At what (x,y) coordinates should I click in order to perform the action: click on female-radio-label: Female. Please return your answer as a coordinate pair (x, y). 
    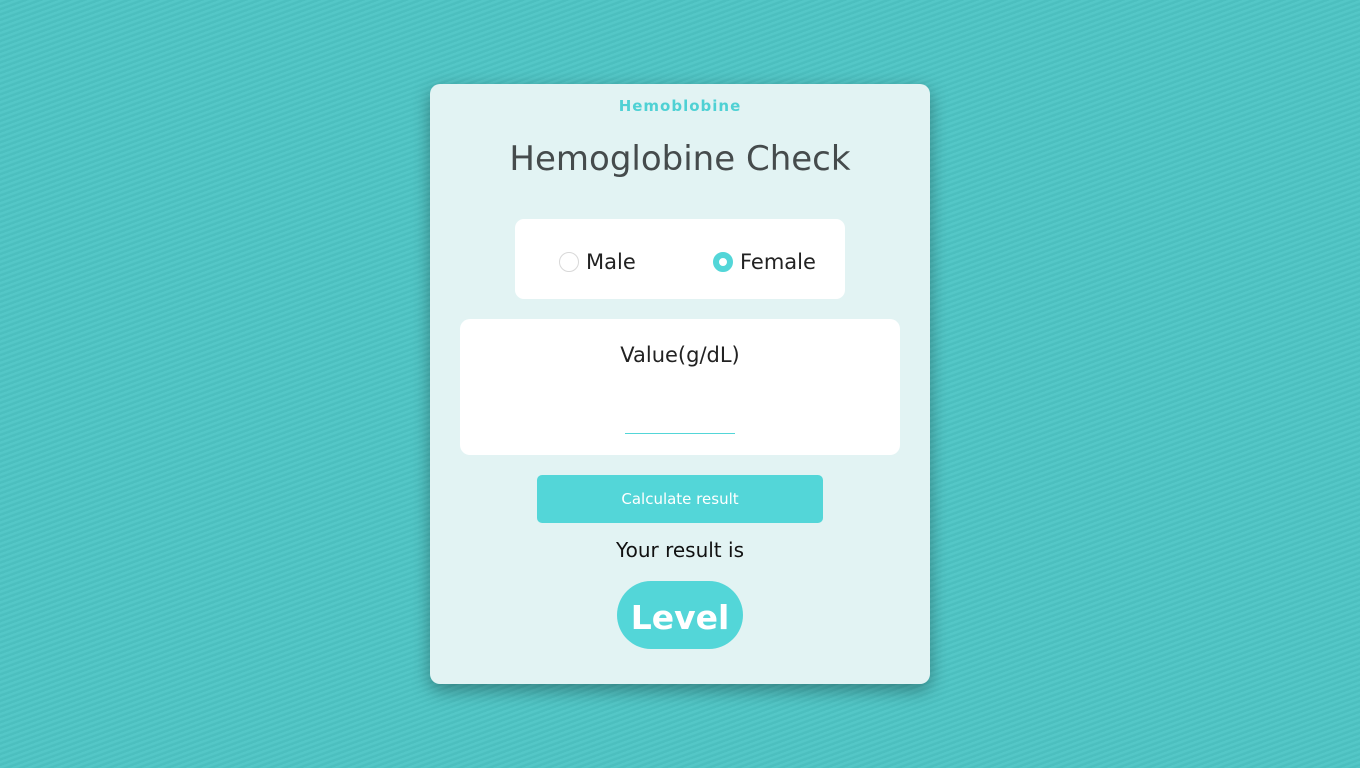
    Looking at the image, I should click on (778, 262).